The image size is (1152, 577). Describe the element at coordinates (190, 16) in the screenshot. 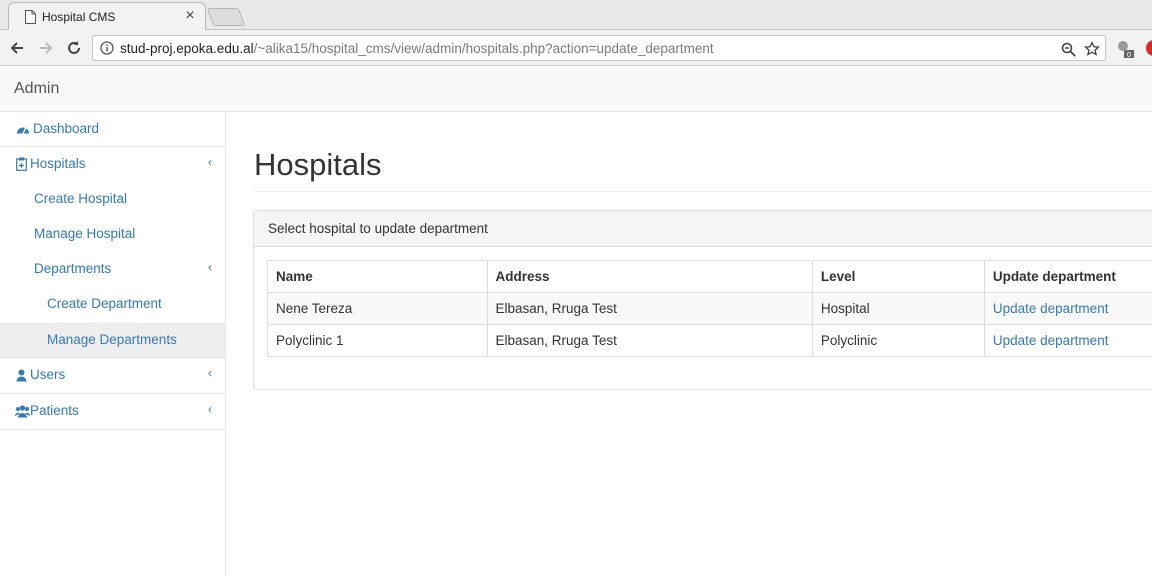

I see `close-icon: ×` at that location.